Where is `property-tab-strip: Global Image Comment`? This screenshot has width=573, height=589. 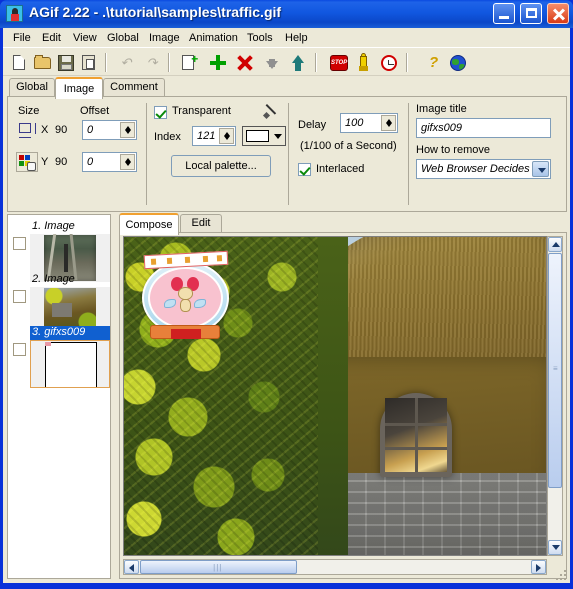
property-tab-strip: Global Image Comment is located at coordinates (287, 88).